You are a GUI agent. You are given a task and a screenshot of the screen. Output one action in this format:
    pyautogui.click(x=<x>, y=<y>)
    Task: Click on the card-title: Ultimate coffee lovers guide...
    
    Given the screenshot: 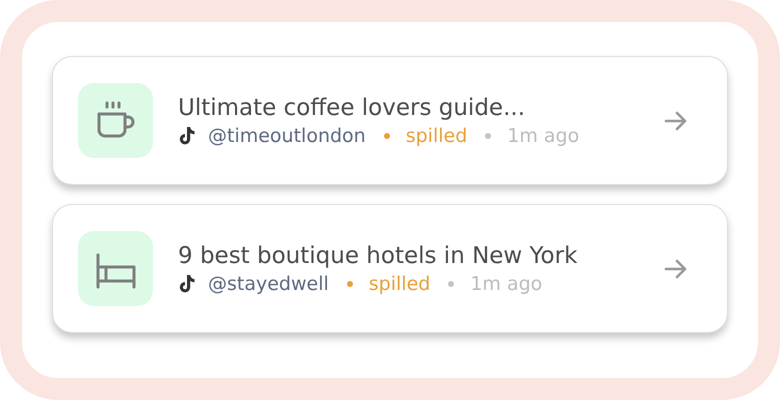 What is the action you would take?
    pyautogui.click(x=352, y=107)
    